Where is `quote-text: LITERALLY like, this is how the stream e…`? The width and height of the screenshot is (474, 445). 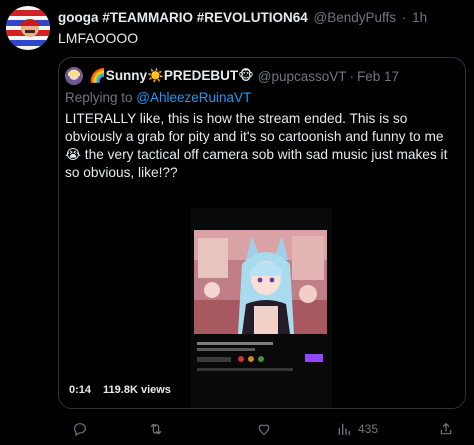
quote-text: LITERALLY like, this is how the stream e… is located at coordinates (256, 145).